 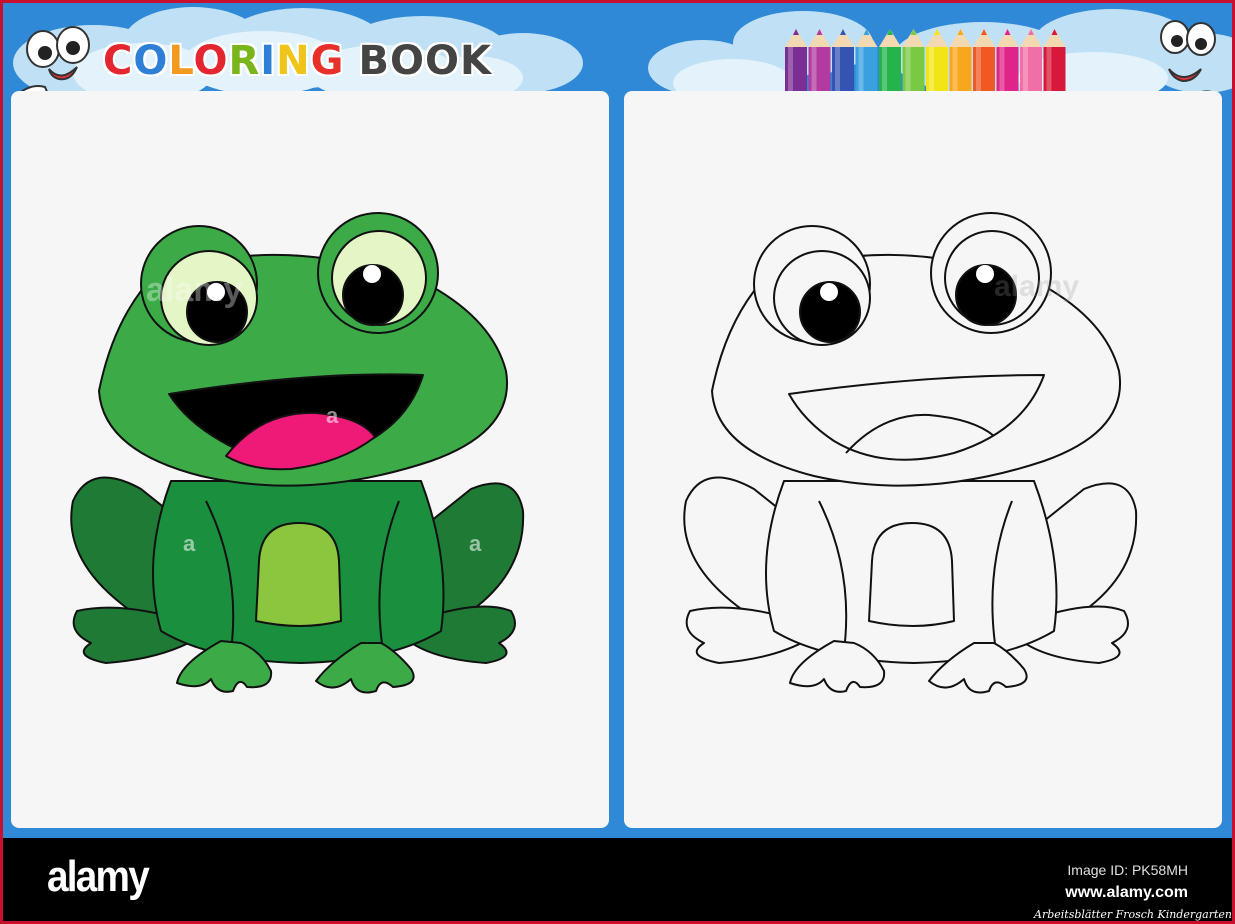 I want to click on title-word-book: BOOK, so click(x=424, y=61).